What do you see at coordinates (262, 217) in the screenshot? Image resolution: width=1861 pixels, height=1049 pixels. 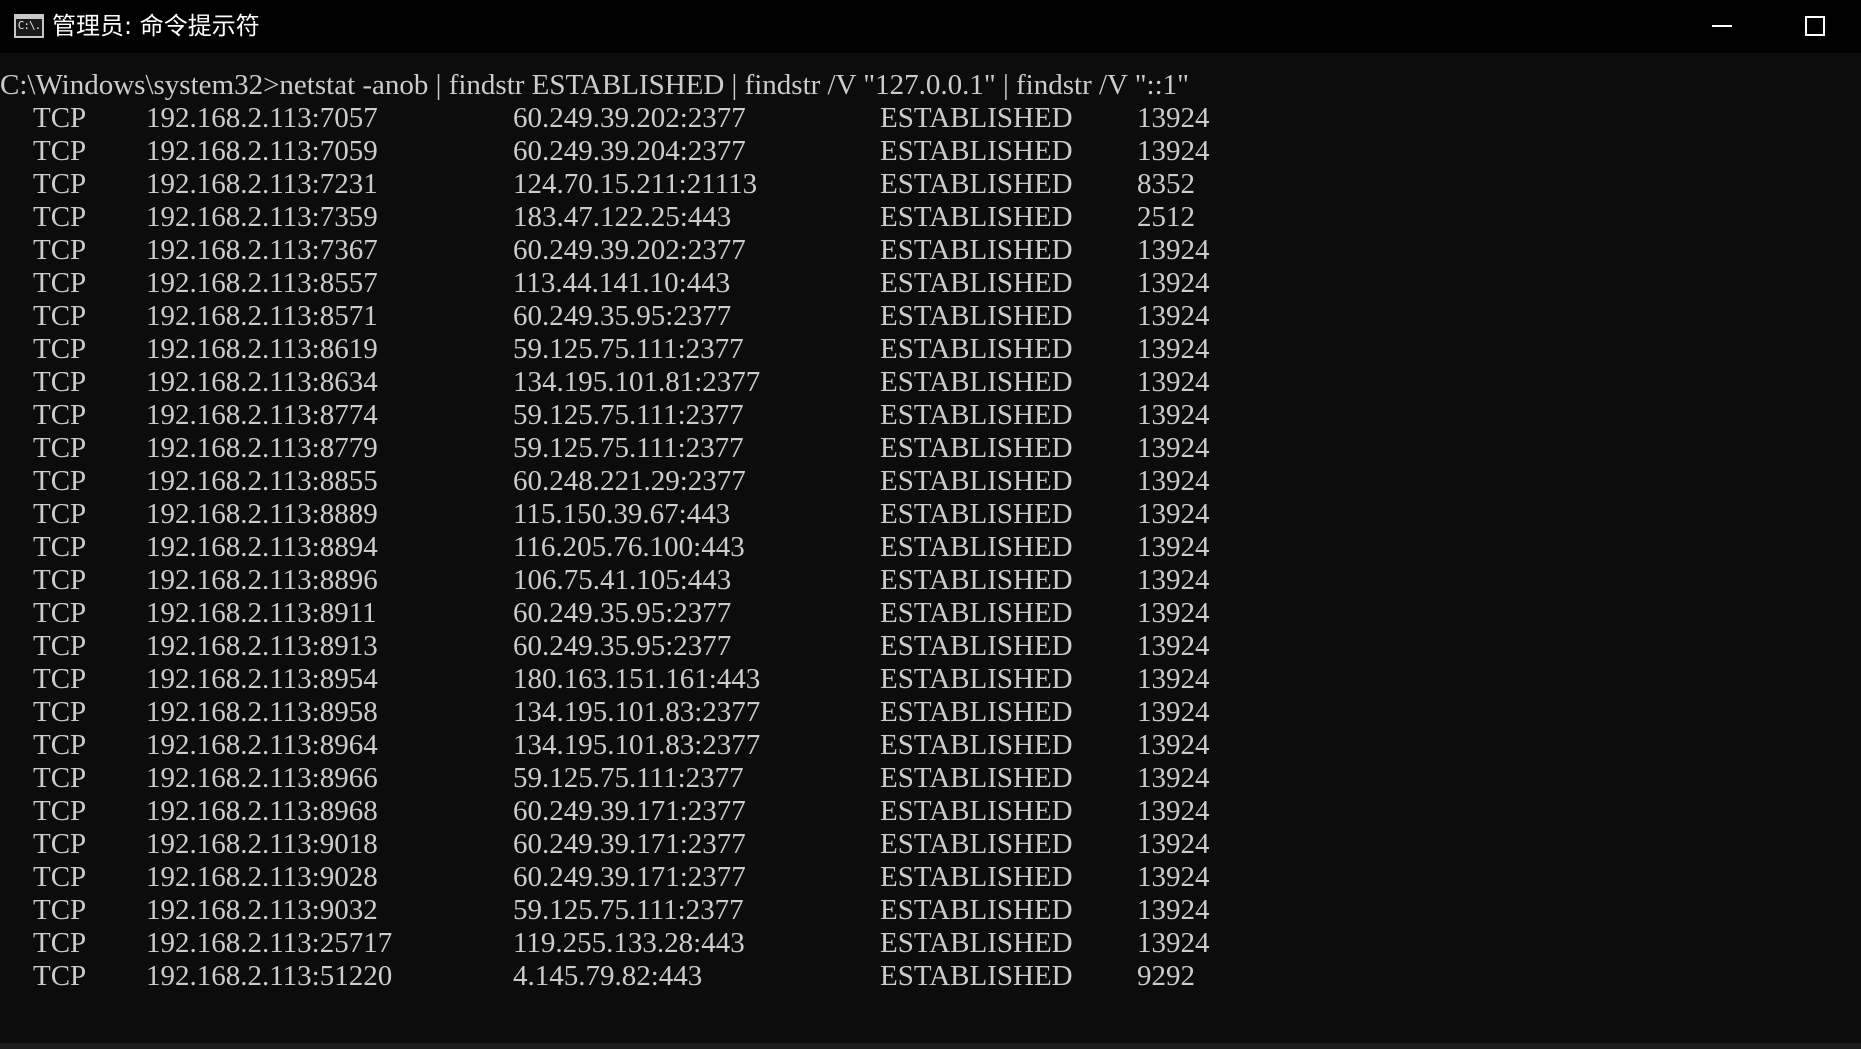 I see `connection-local: 192.168.2.113:7359` at bounding box center [262, 217].